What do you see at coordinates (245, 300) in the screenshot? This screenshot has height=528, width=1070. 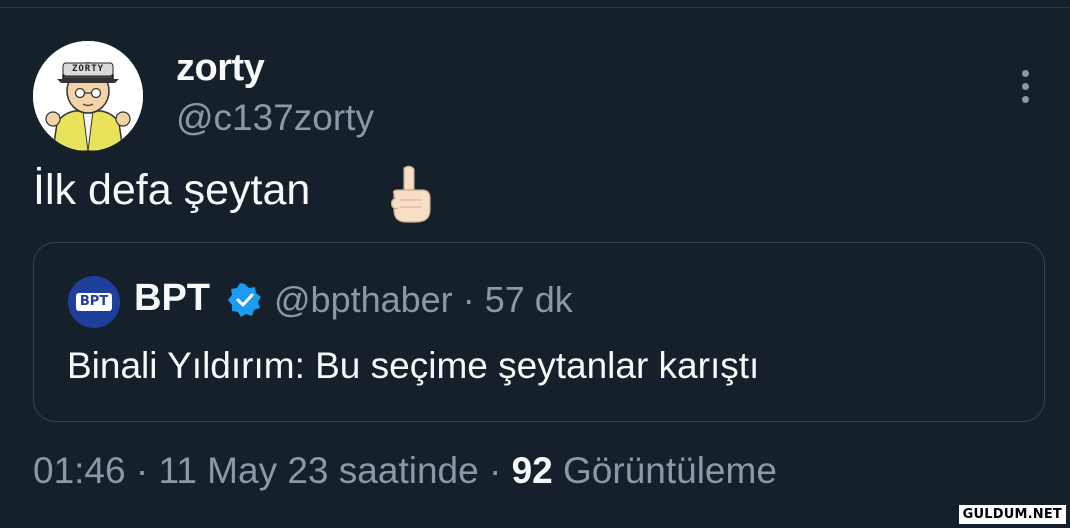 I see `verified-badge-icon` at bounding box center [245, 300].